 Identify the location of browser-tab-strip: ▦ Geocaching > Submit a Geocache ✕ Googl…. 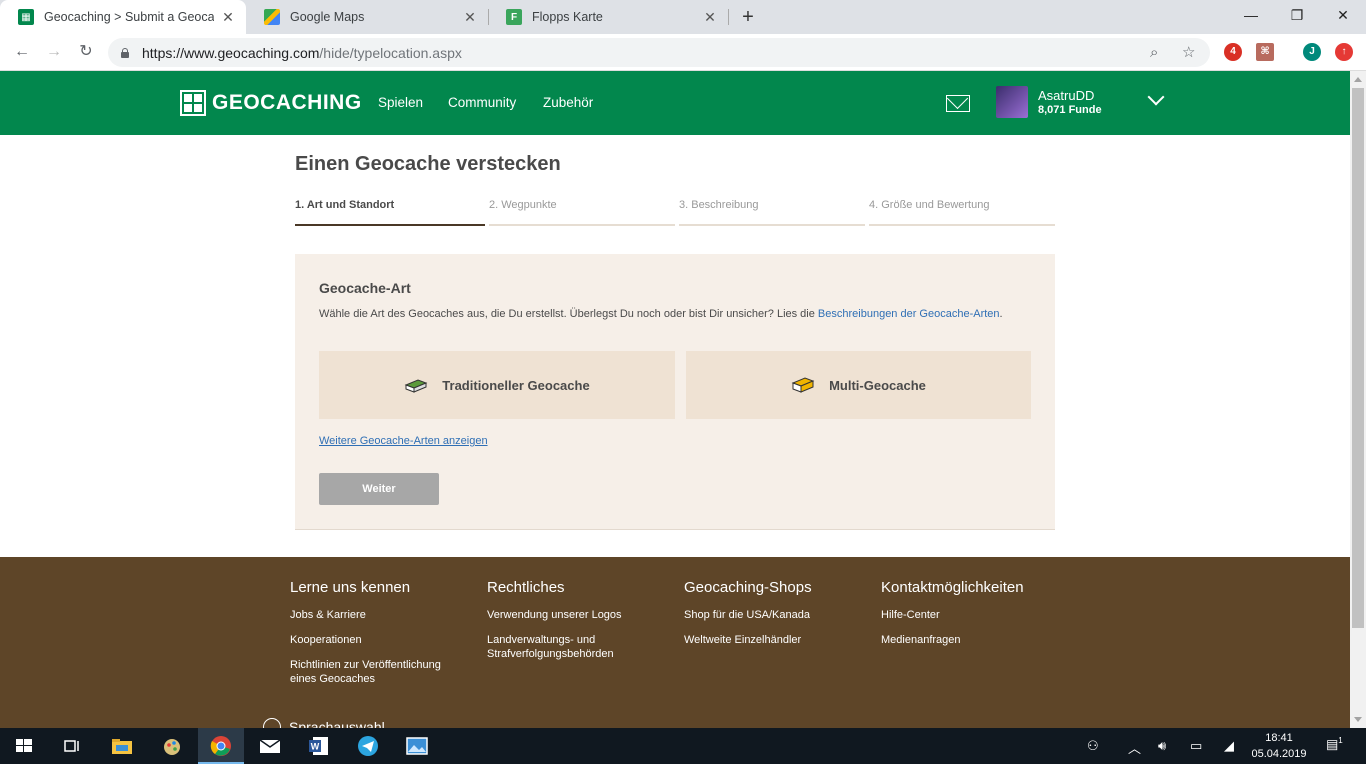
(683, 17).